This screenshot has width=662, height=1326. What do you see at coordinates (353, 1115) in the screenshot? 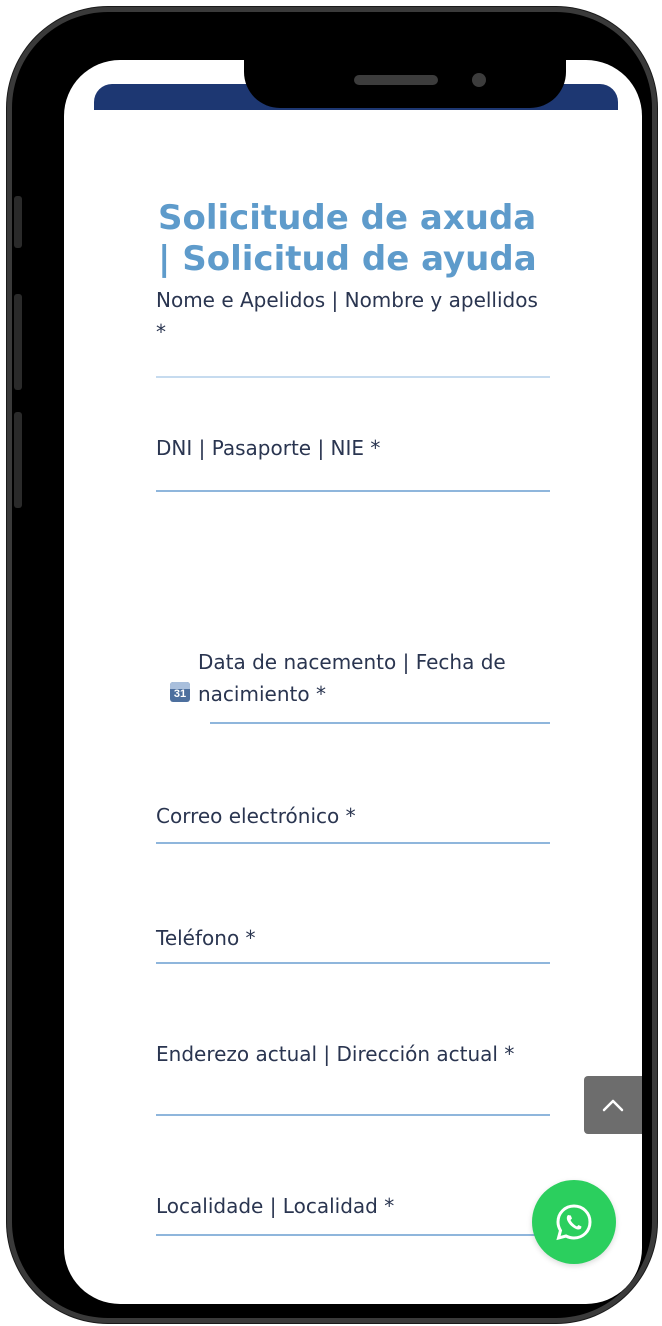
I see `address-field-underline` at bounding box center [353, 1115].